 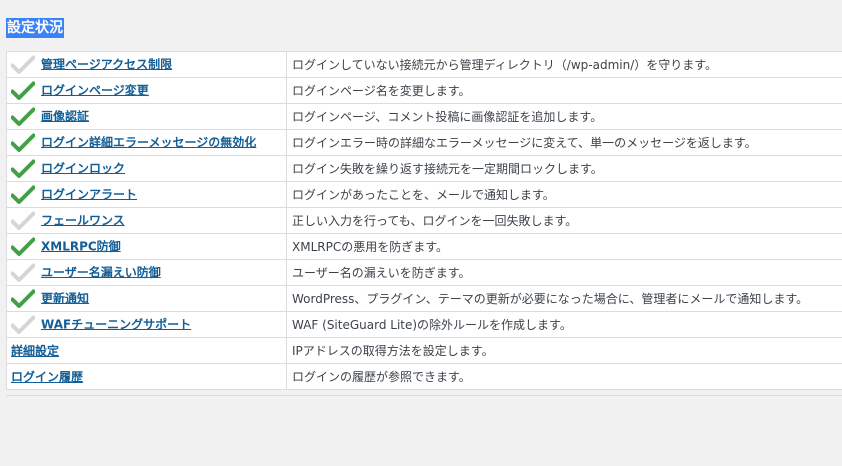 I want to click on settings-row: ログイン履歴 ログインの履歴が参照できます。, so click(x=424, y=376).